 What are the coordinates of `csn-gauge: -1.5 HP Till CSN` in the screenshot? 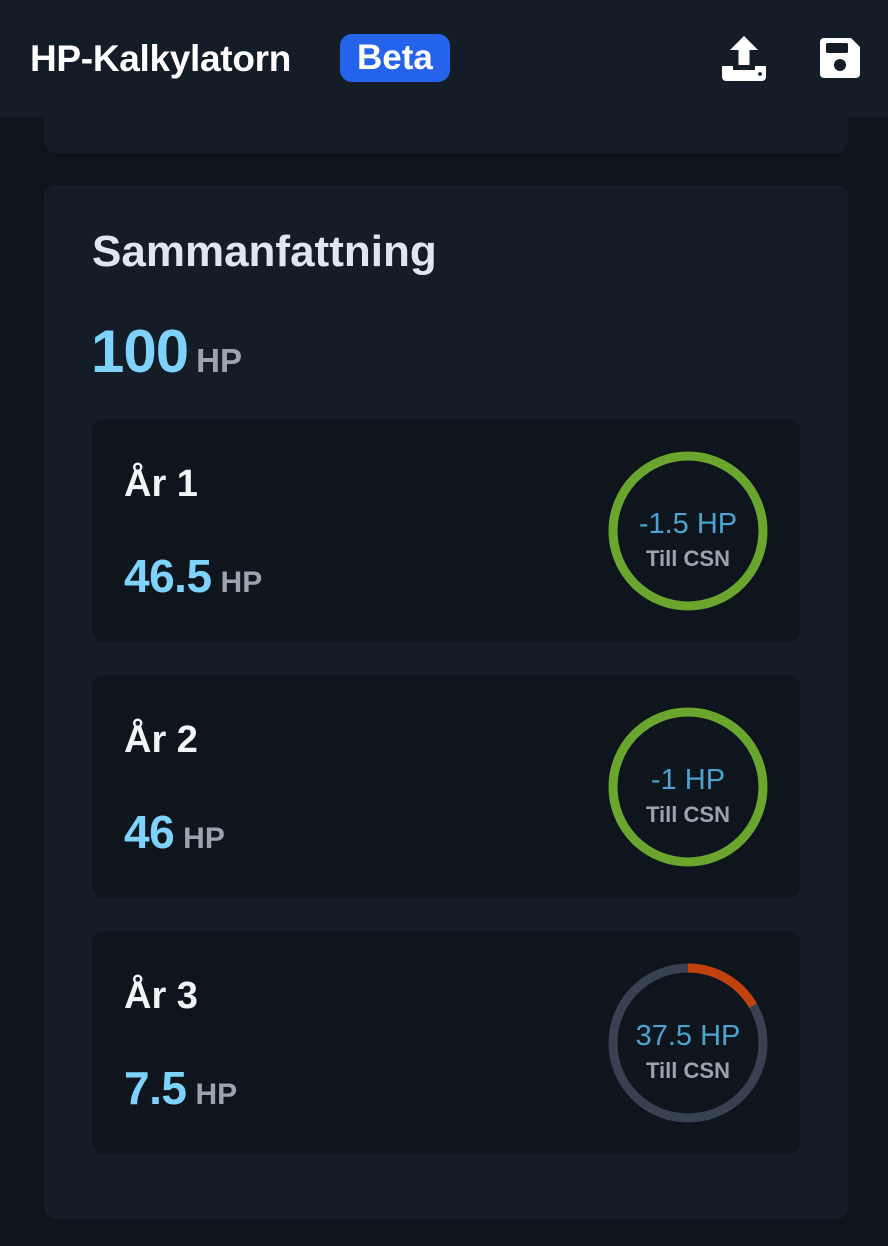 It's located at (688, 531).